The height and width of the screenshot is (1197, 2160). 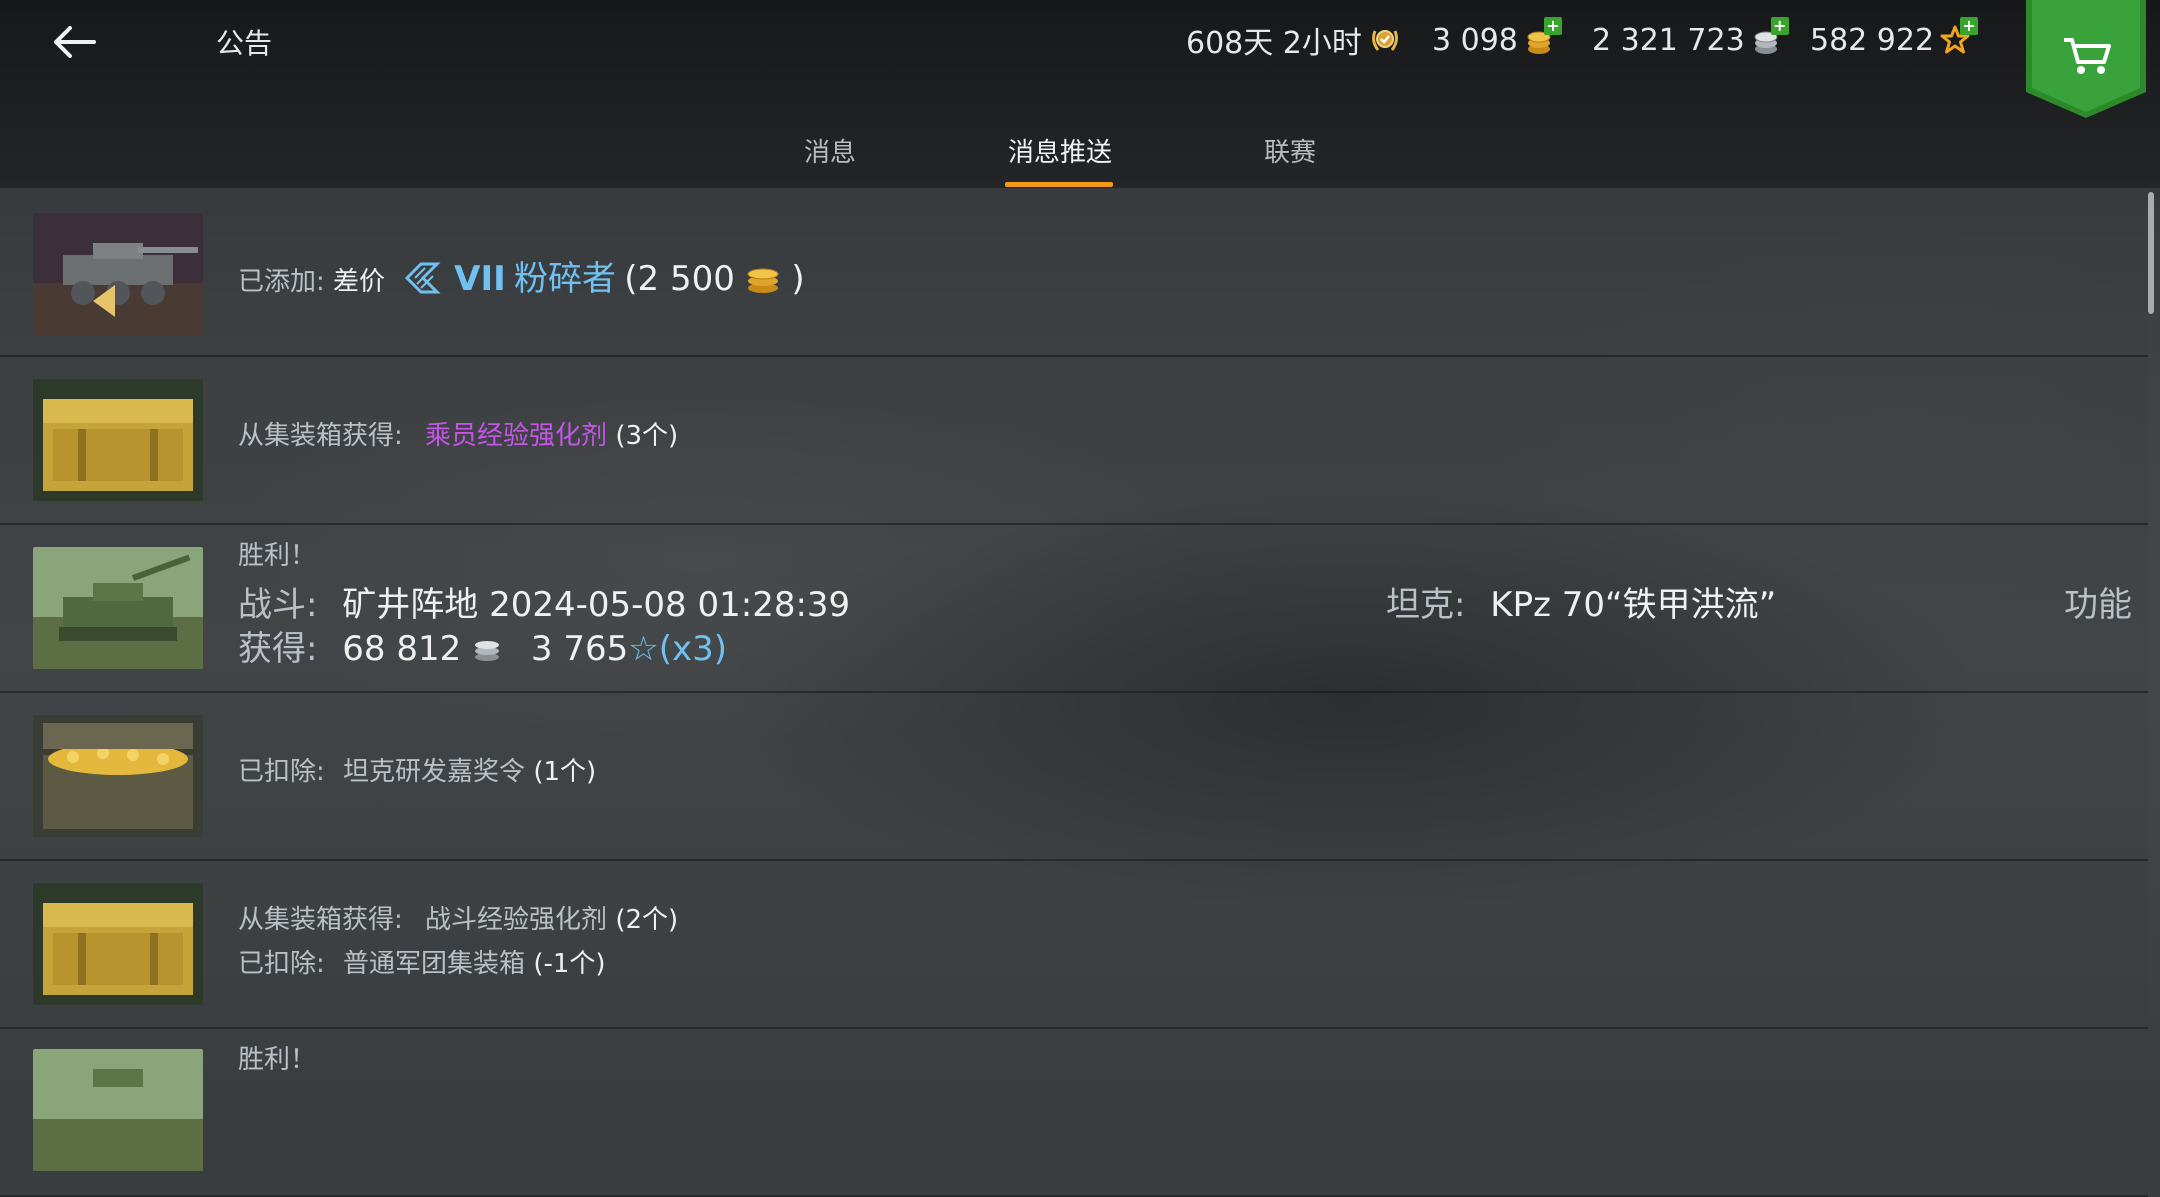 I want to click on page-title: 公告, so click(x=244, y=43).